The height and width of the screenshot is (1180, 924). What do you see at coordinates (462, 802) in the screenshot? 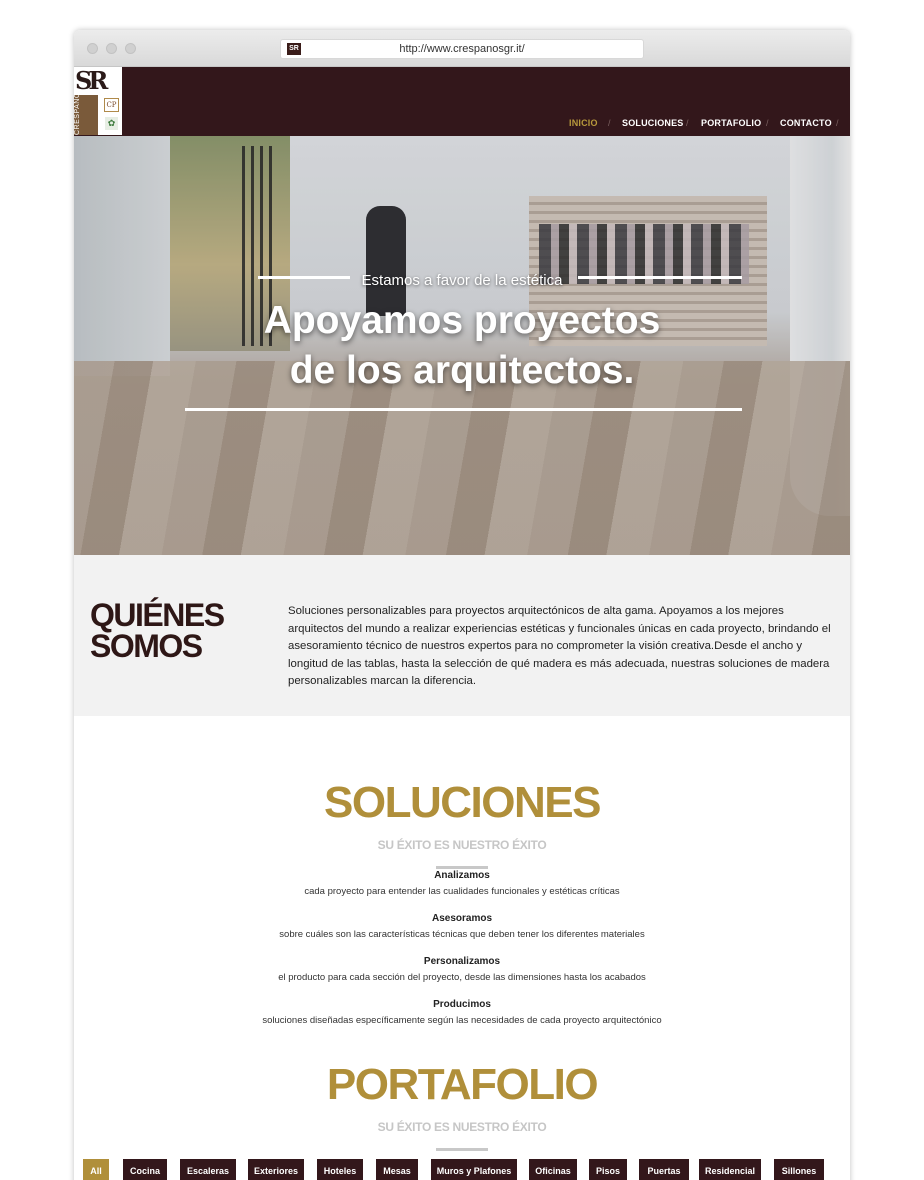
I see `soluciones-title: SOLUCIONES` at bounding box center [462, 802].